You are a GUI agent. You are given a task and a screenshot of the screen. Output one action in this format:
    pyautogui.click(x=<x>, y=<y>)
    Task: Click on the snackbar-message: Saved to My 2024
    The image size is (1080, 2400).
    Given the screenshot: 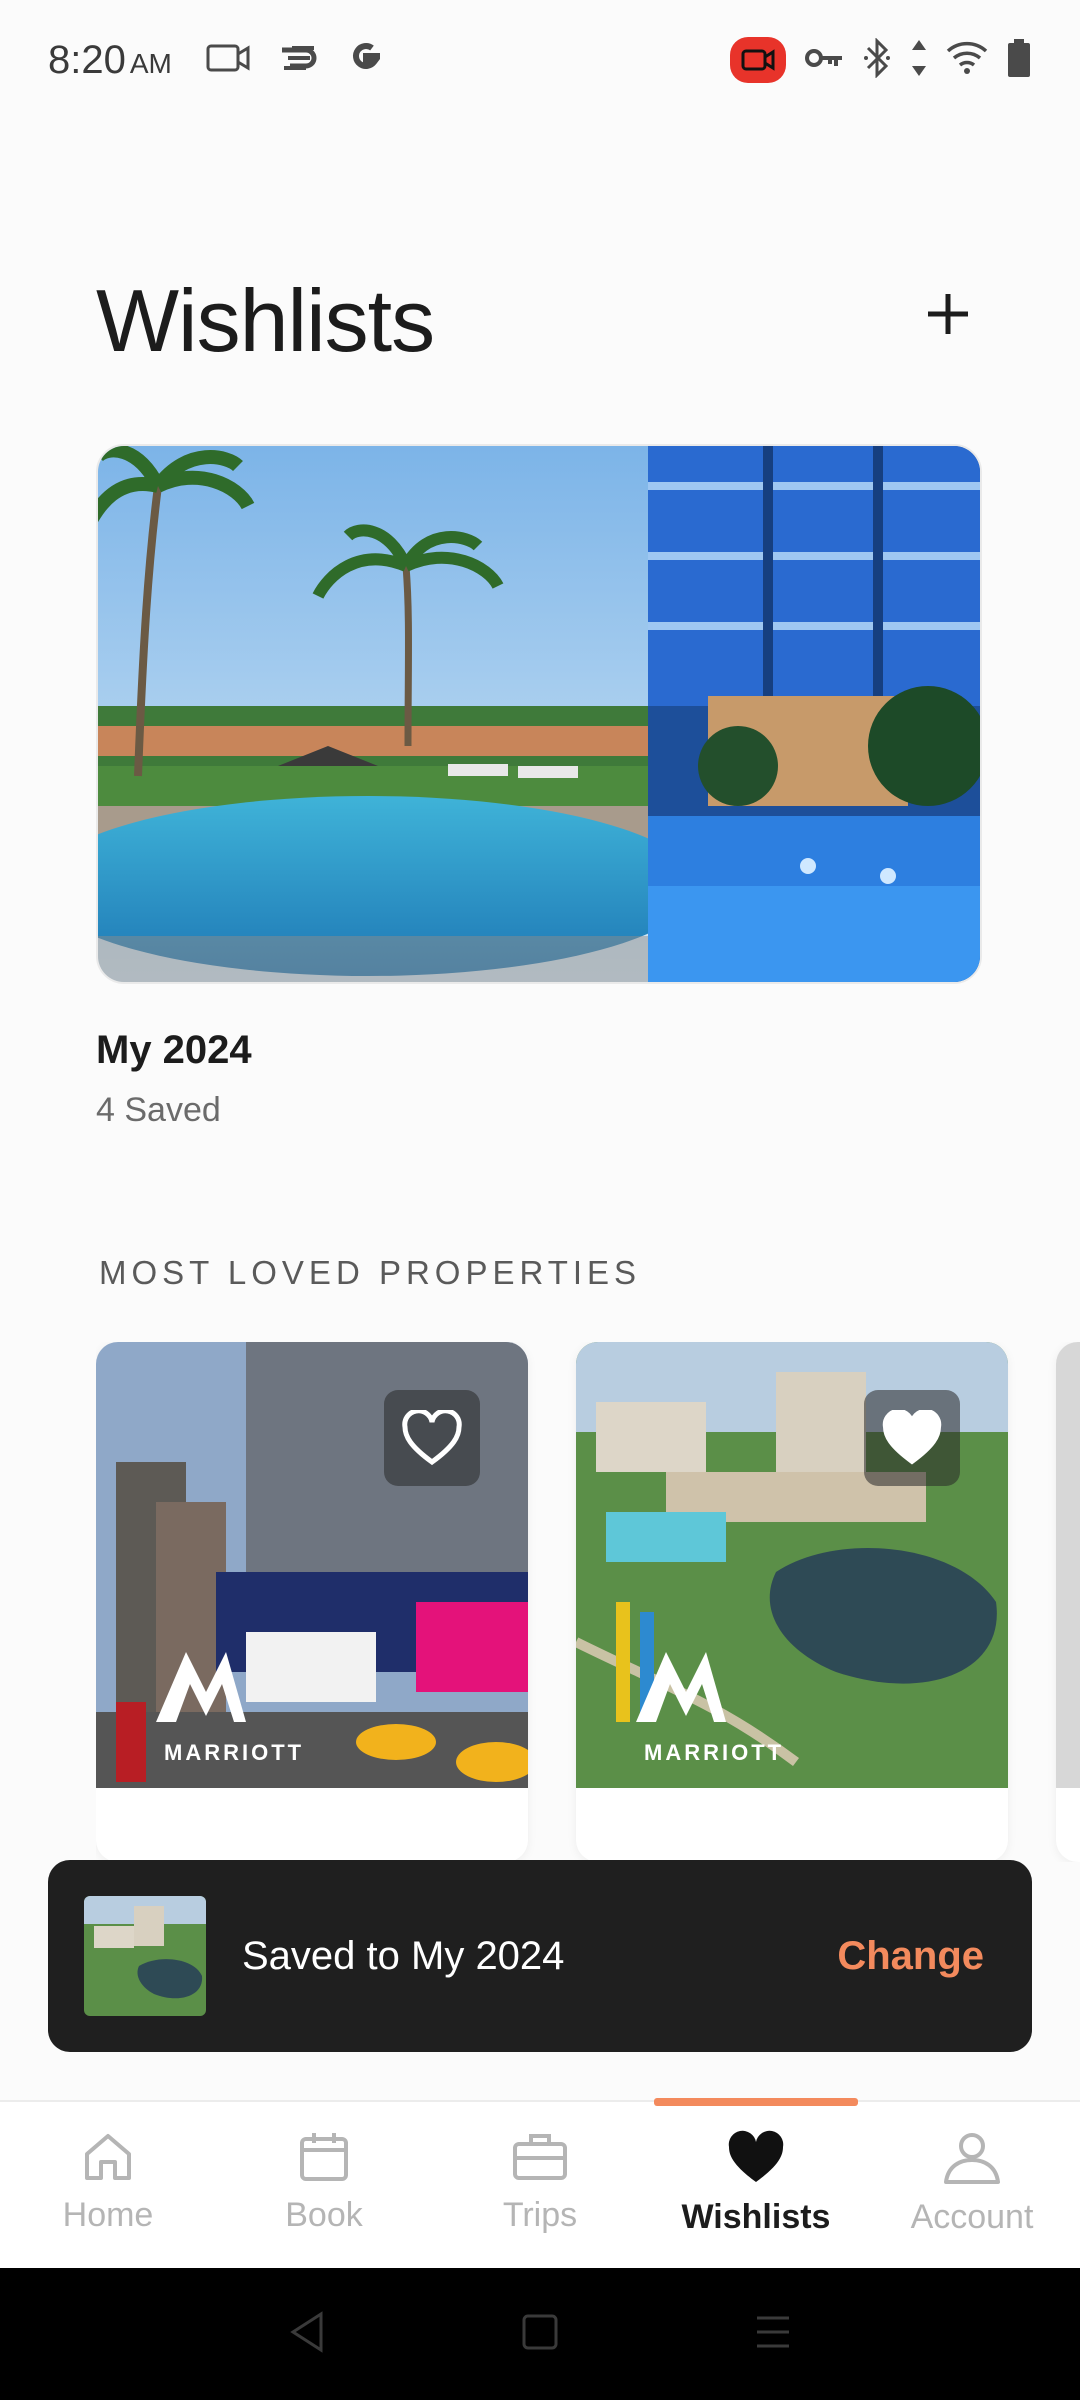 What is the action you would take?
    pyautogui.click(x=403, y=1955)
    